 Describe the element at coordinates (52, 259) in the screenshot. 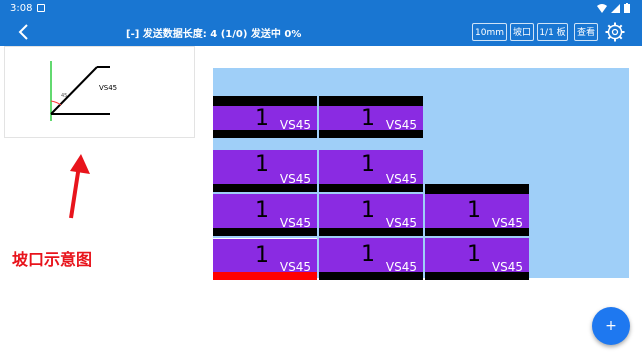

I see `bevel-caption: 坡口示意图` at that location.